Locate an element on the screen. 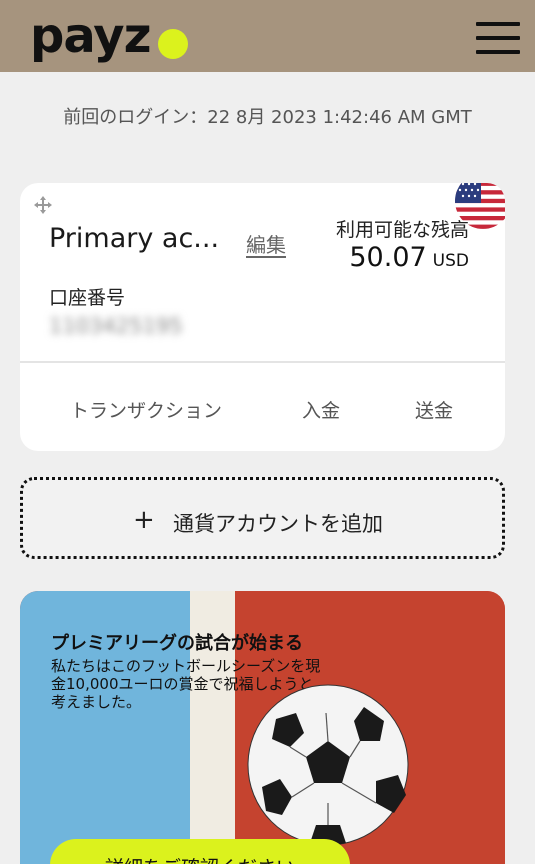  learn-more-button: 詳細をご確認ください is located at coordinates (200, 851).